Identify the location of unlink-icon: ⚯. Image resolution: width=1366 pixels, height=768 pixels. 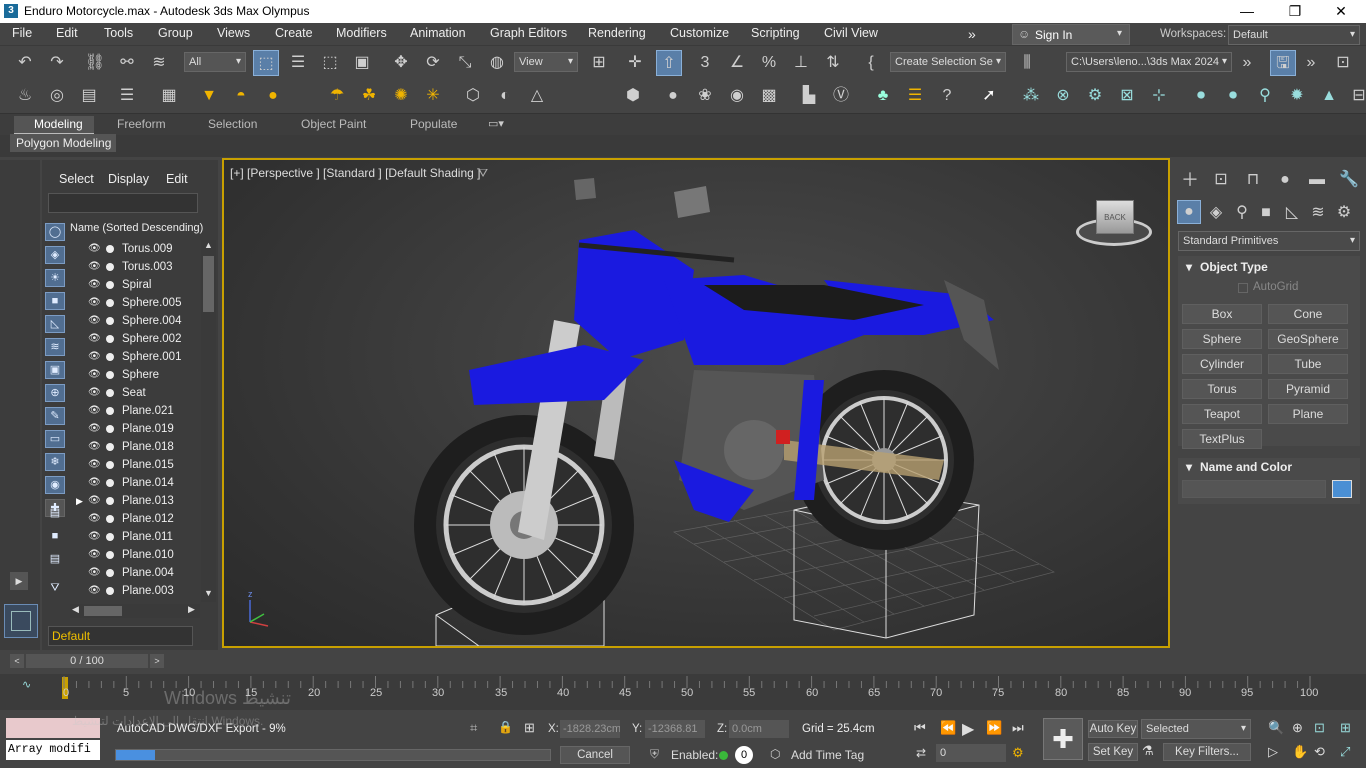
(127, 63).